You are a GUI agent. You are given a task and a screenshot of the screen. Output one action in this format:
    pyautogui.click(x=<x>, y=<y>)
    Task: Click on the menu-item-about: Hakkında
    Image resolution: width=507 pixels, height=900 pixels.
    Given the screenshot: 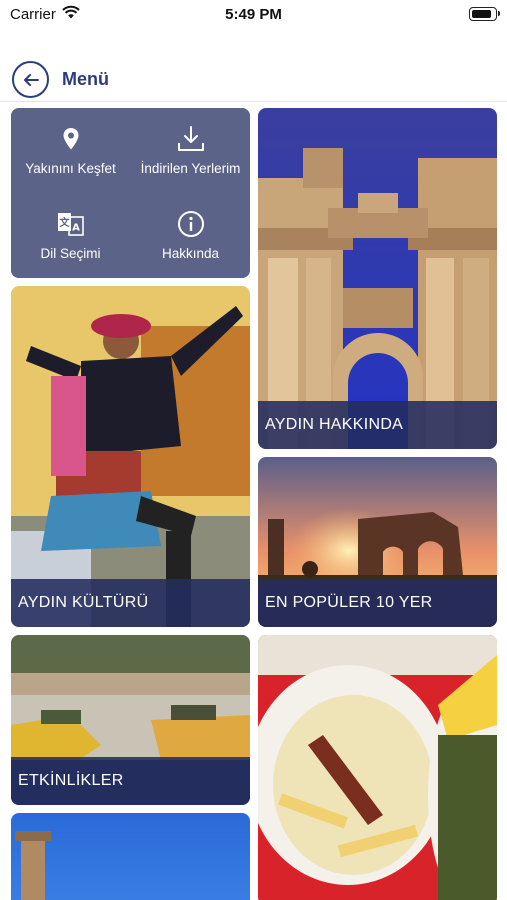 What is the action you would take?
    pyautogui.click(x=190, y=235)
    